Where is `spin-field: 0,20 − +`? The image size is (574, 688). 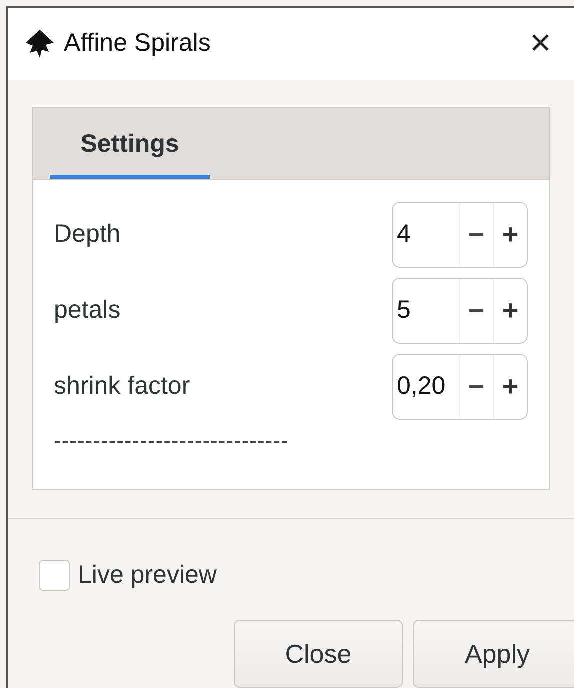 spin-field: 0,20 − + is located at coordinates (460, 387).